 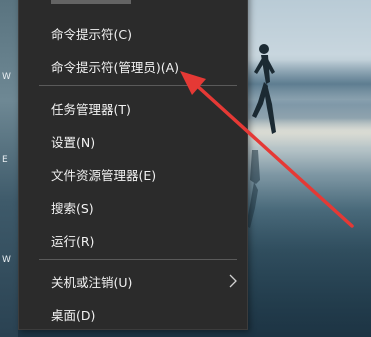 What do you see at coordinates (133, 240) in the screenshot?
I see `menu-item-run: 运行(R)` at bounding box center [133, 240].